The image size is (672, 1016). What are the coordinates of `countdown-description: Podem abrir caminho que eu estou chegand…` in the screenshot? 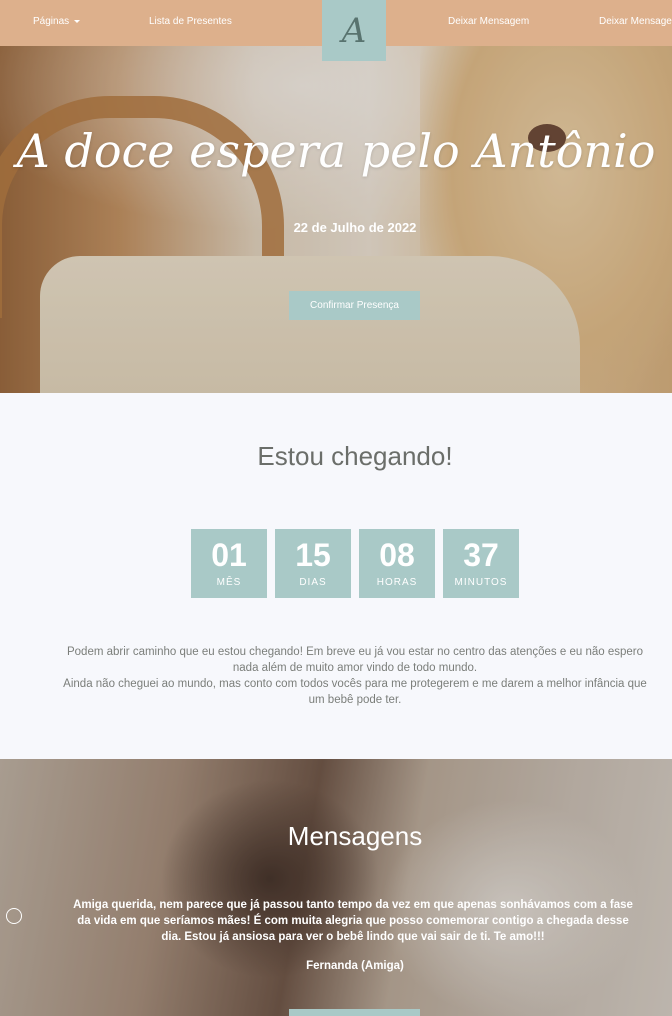 It's located at (355, 676).